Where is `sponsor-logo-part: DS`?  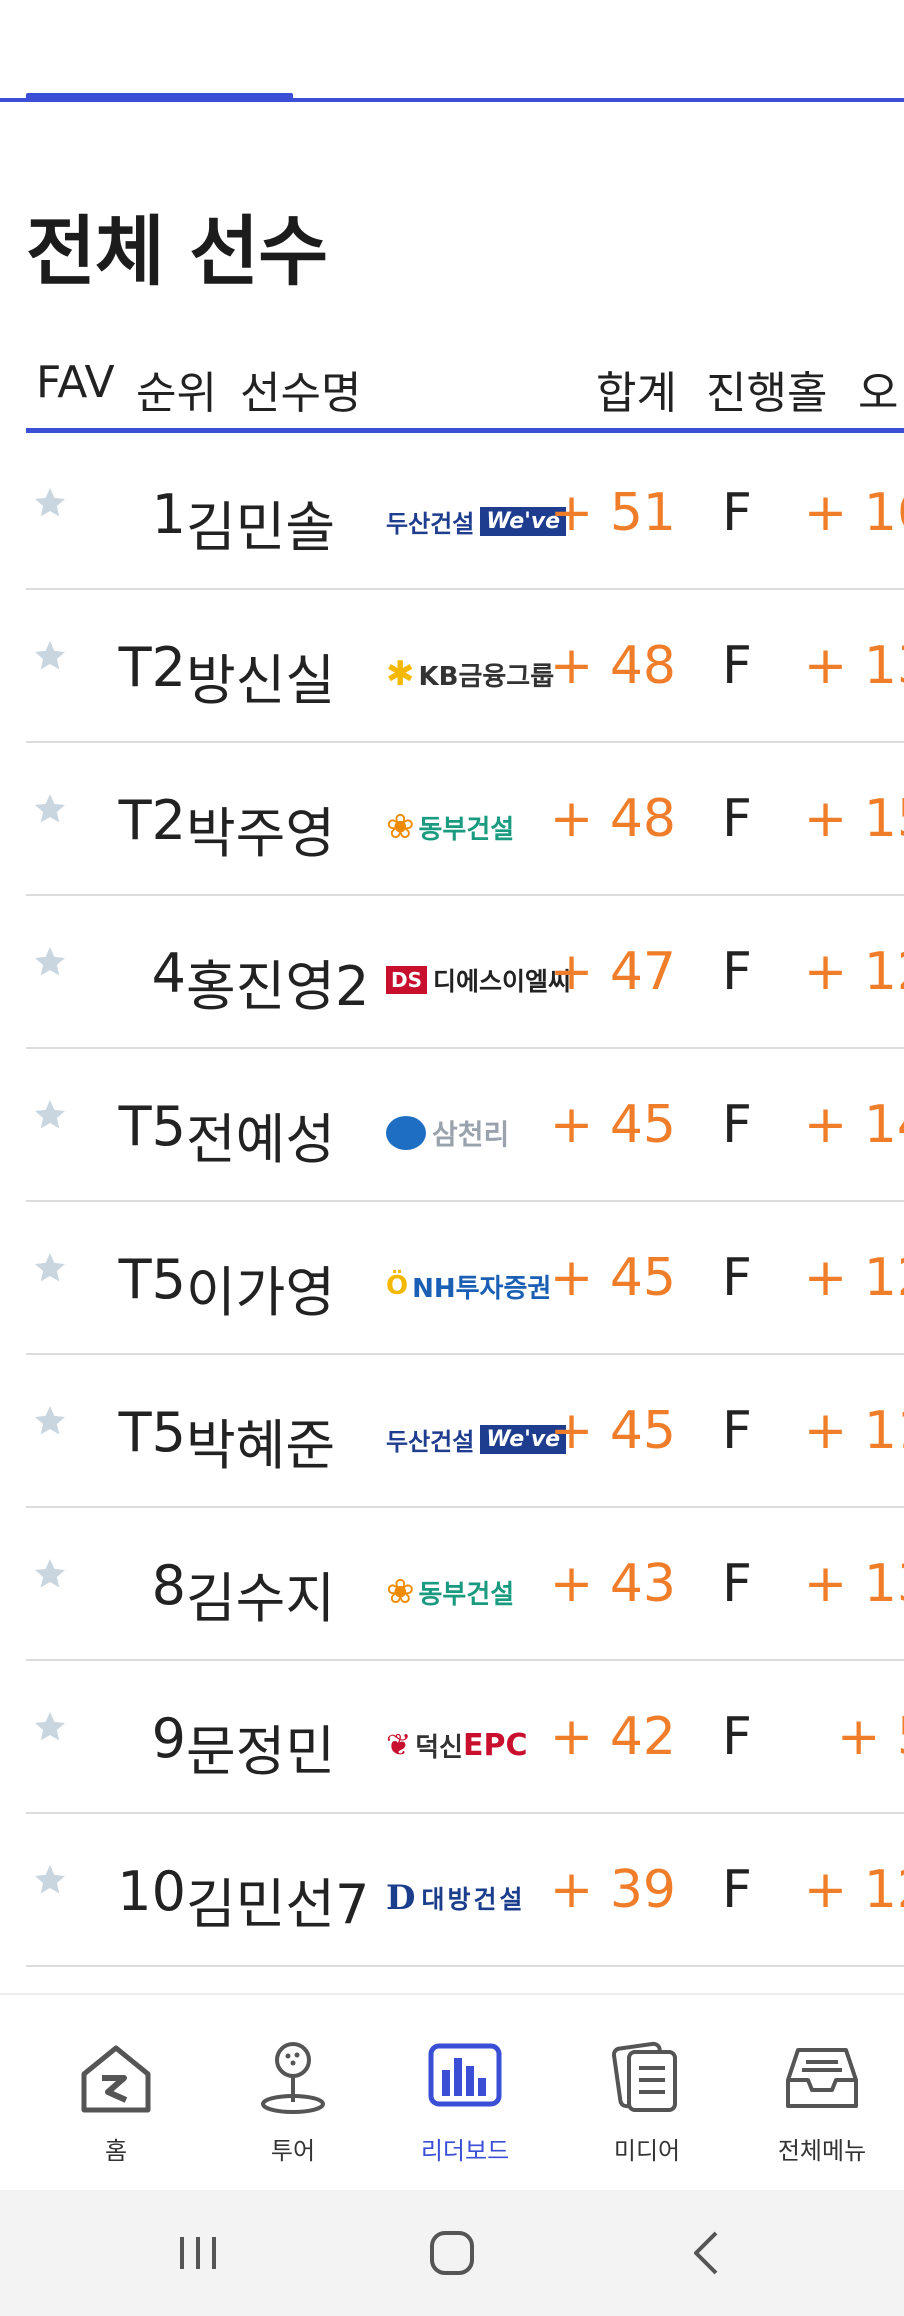 sponsor-logo-part: DS is located at coordinates (407, 980).